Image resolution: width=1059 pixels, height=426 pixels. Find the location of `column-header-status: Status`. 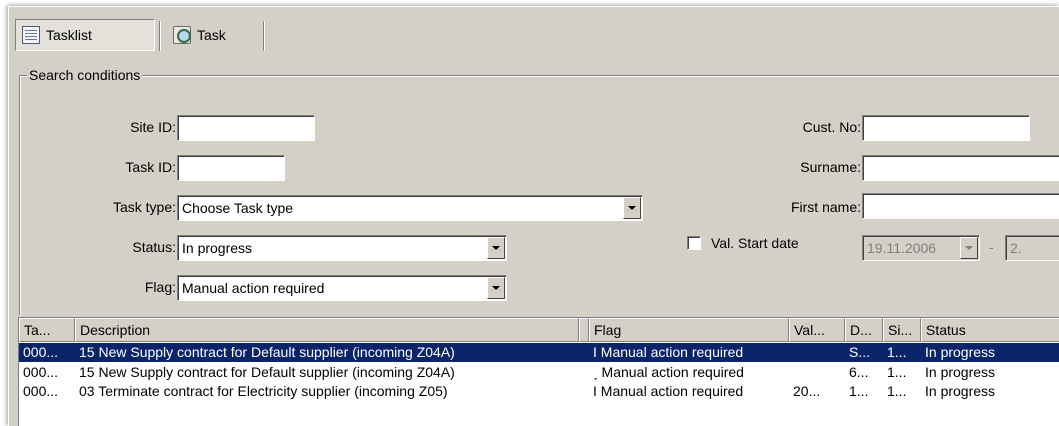

column-header-status: Status is located at coordinates (990, 330).